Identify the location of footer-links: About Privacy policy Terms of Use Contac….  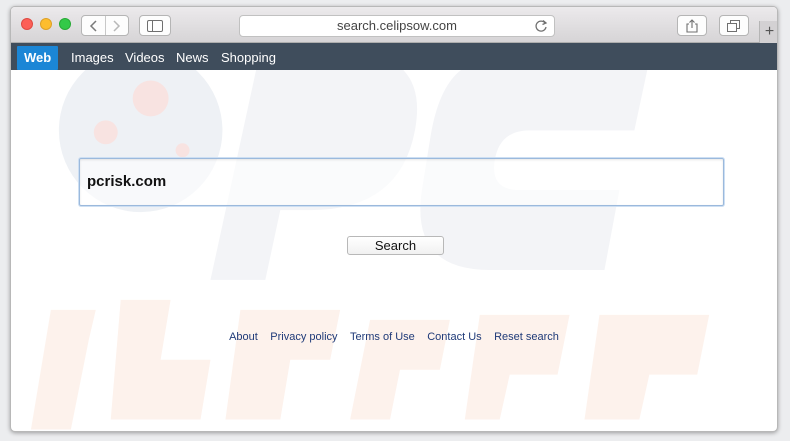
(394, 336).